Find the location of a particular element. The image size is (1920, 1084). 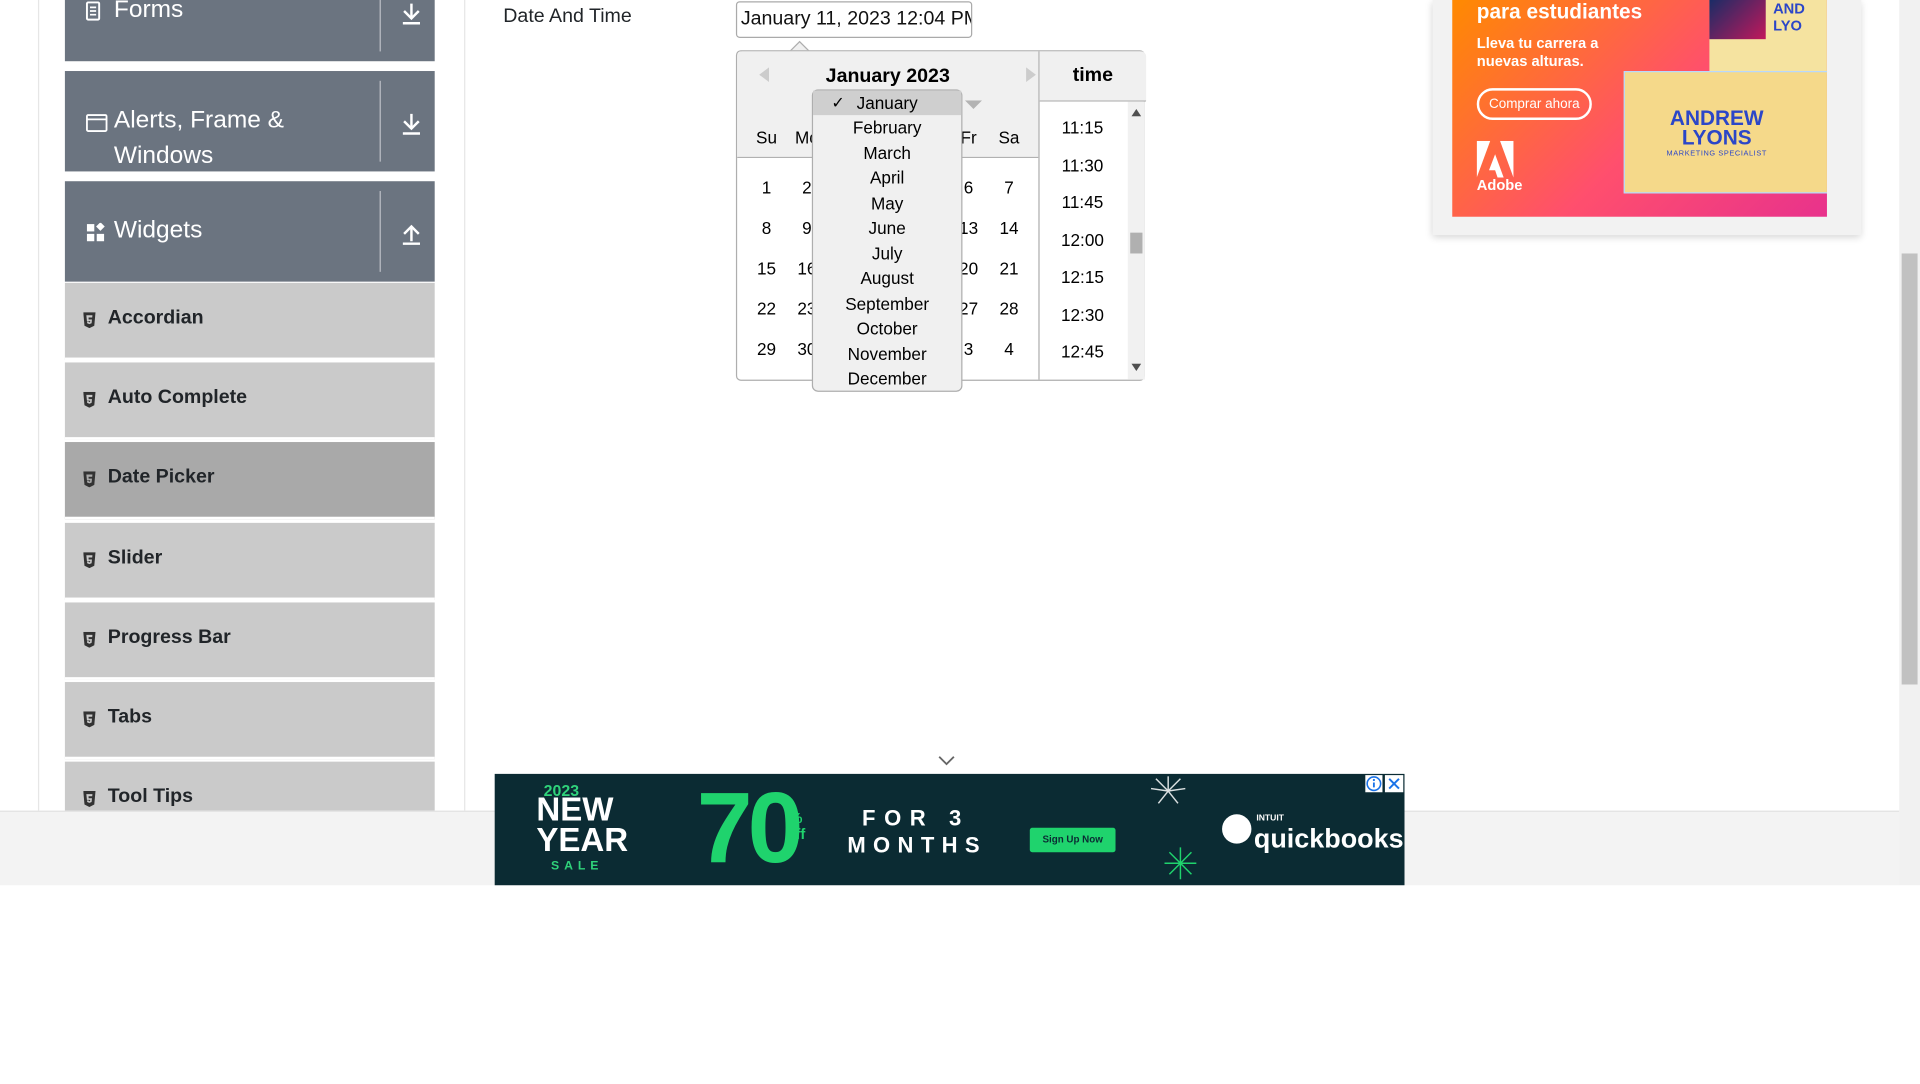

day-cell: 15 is located at coordinates (767, 268).